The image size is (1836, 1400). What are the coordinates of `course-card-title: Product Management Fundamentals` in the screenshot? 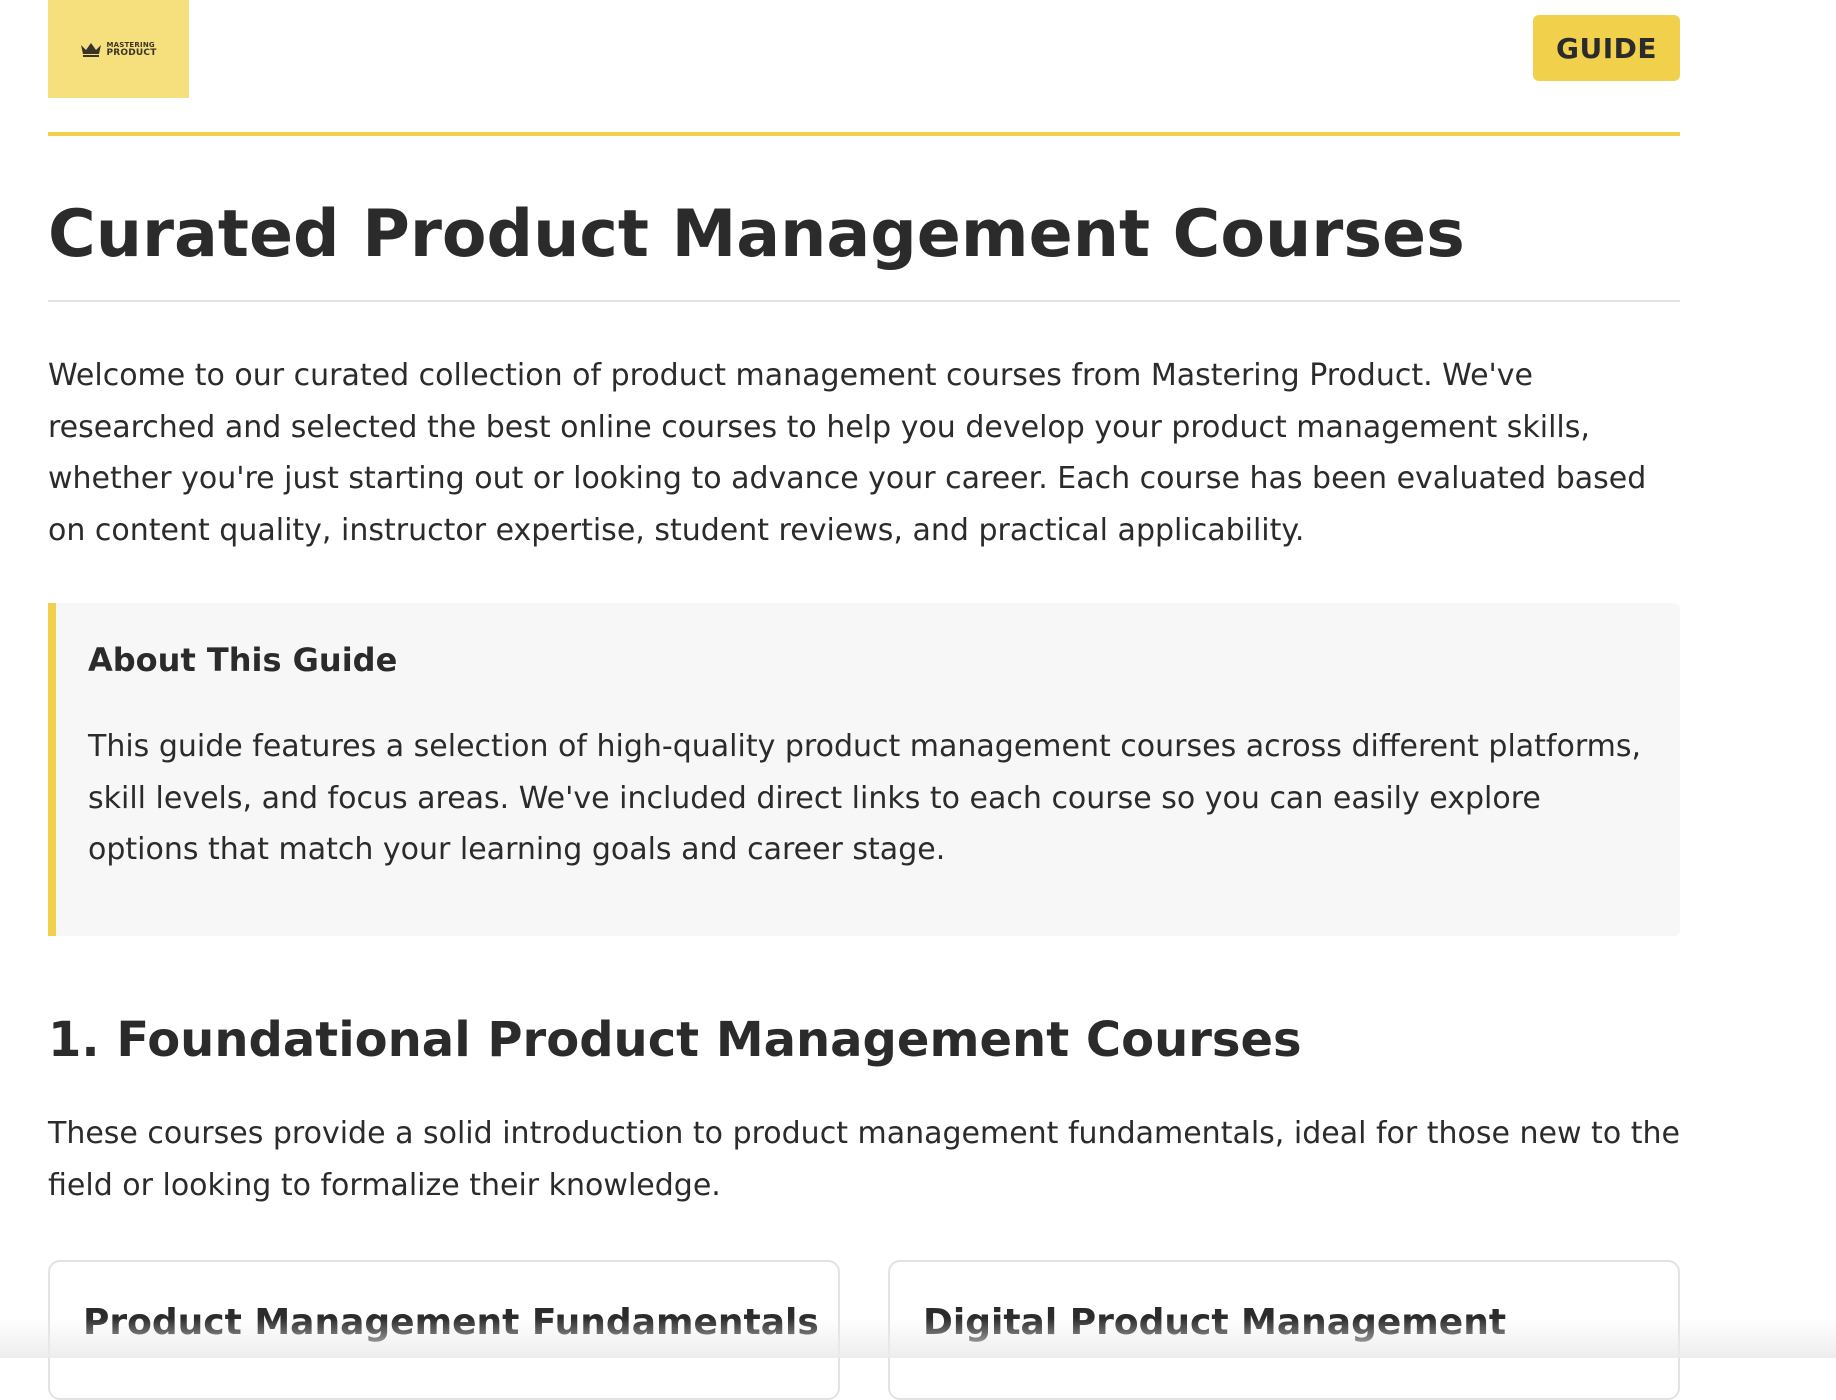 It's located at (451, 1322).